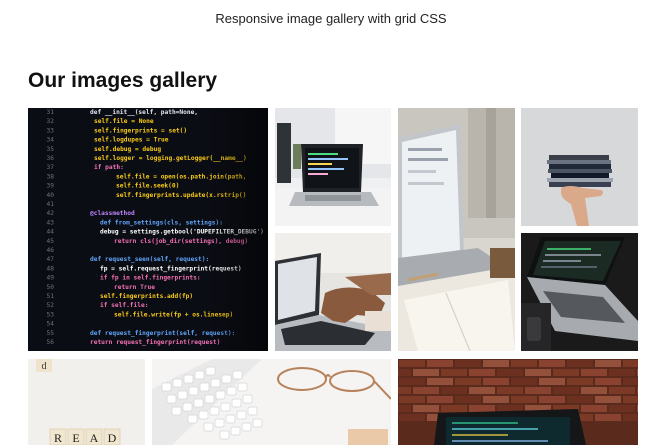 Image resolution: width=662 pixels, height=445 pixels. I want to click on dark-laptop-photo, so click(579, 292).